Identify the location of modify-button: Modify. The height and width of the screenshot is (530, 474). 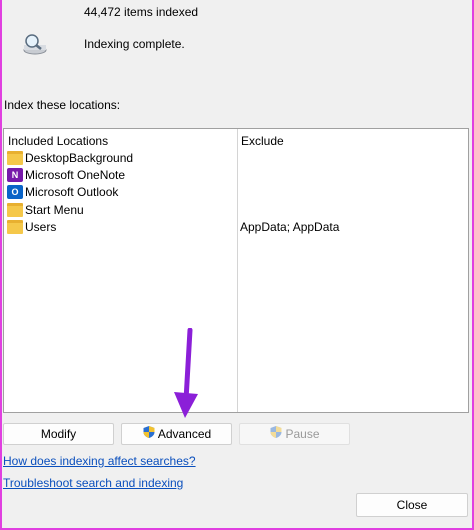
(58, 434).